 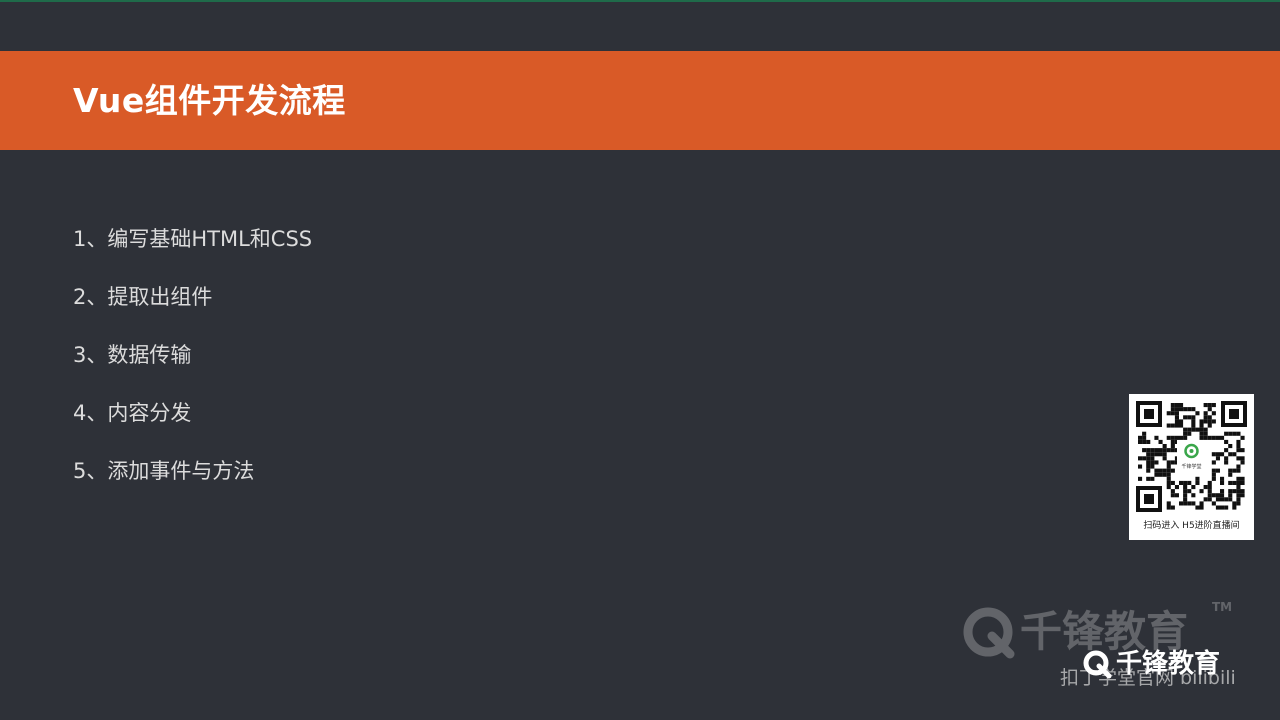 What do you see at coordinates (209, 100) in the screenshot?
I see `slide-title: Vue组件开发流程` at bounding box center [209, 100].